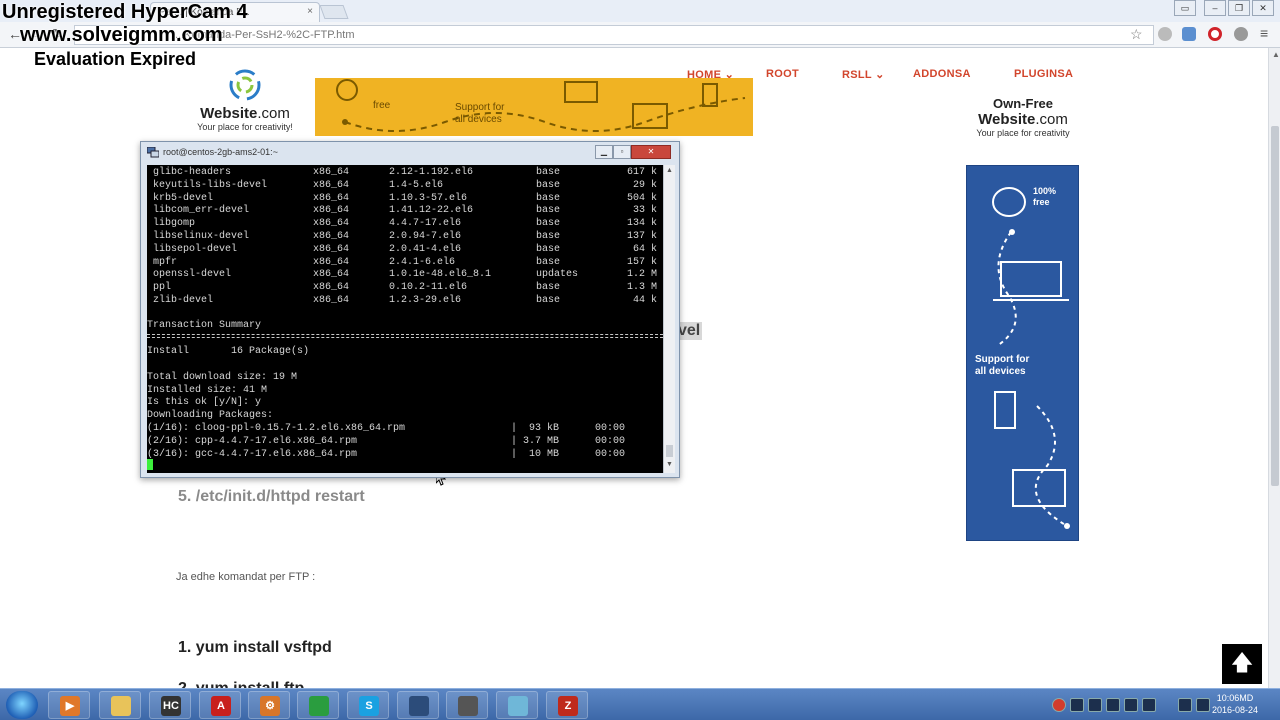 The height and width of the screenshot is (720, 1280). I want to click on chevron-down-icon: ⌄, so click(880, 75).